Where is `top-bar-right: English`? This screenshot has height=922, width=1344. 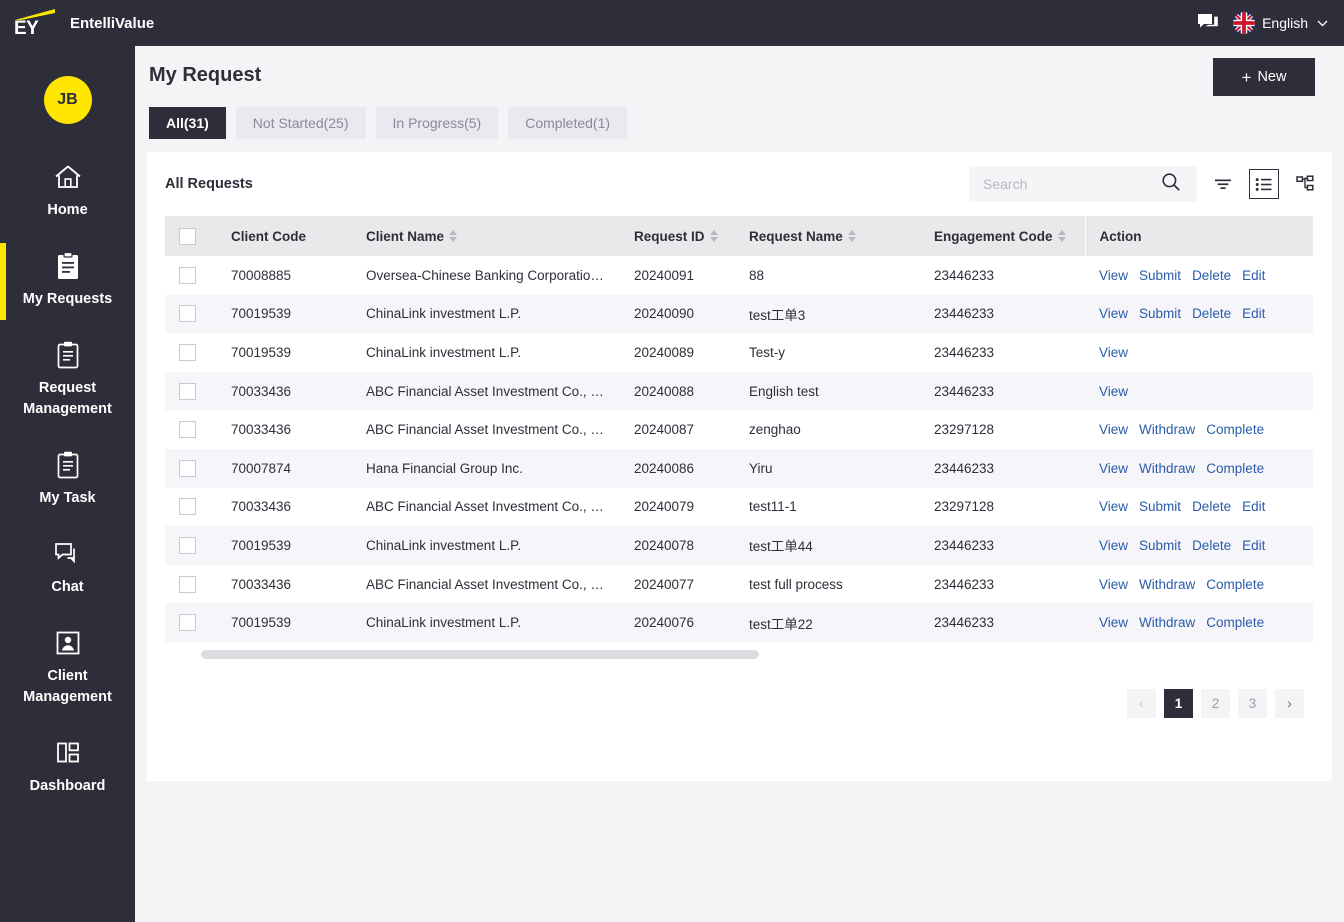
top-bar-right: English is located at coordinates (1270, 23).